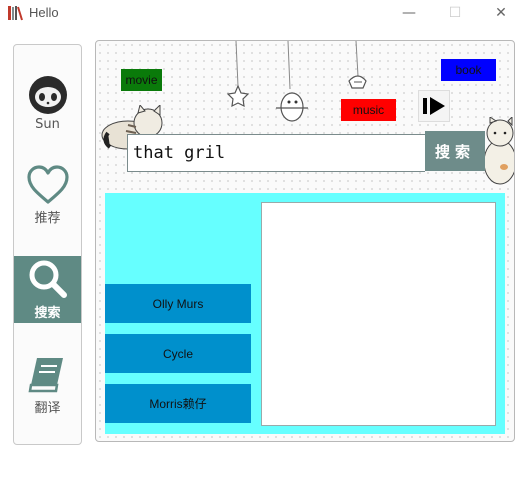 The image size is (521, 478). What do you see at coordinates (15, 13) in the screenshot?
I see `books-icon` at bounding box center [15, 13].